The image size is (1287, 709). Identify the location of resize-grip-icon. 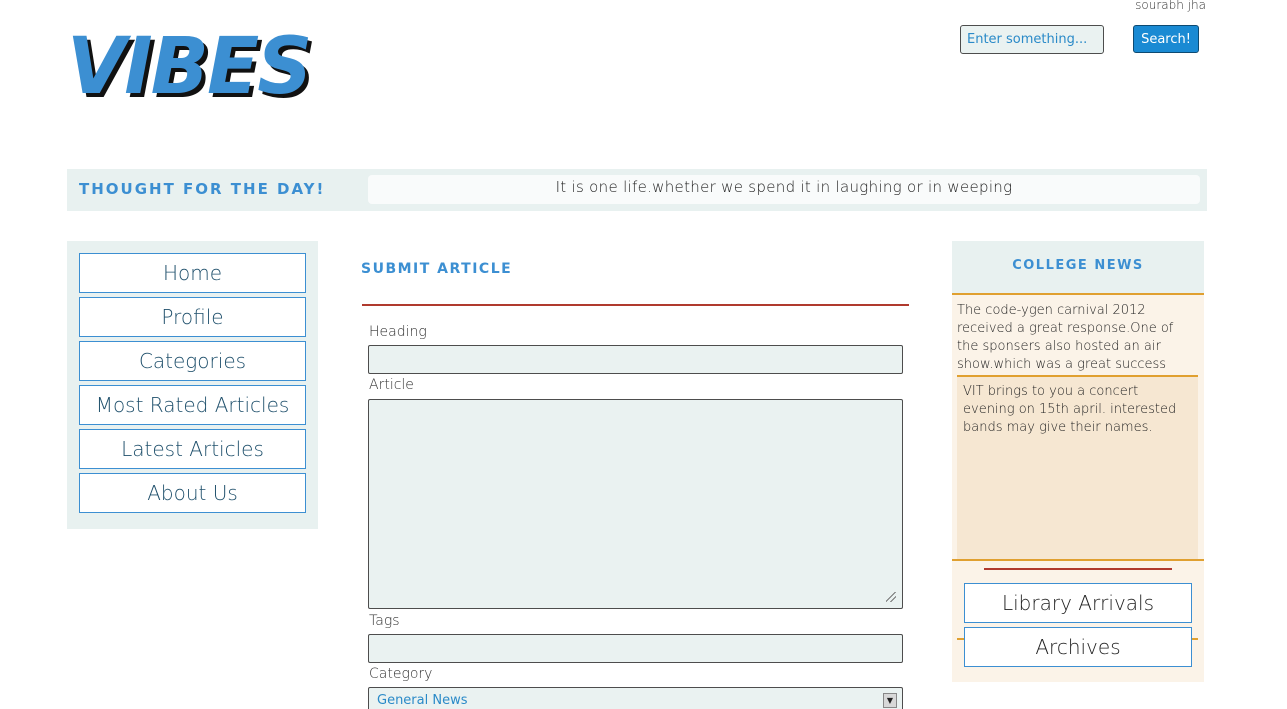
(891, 597).